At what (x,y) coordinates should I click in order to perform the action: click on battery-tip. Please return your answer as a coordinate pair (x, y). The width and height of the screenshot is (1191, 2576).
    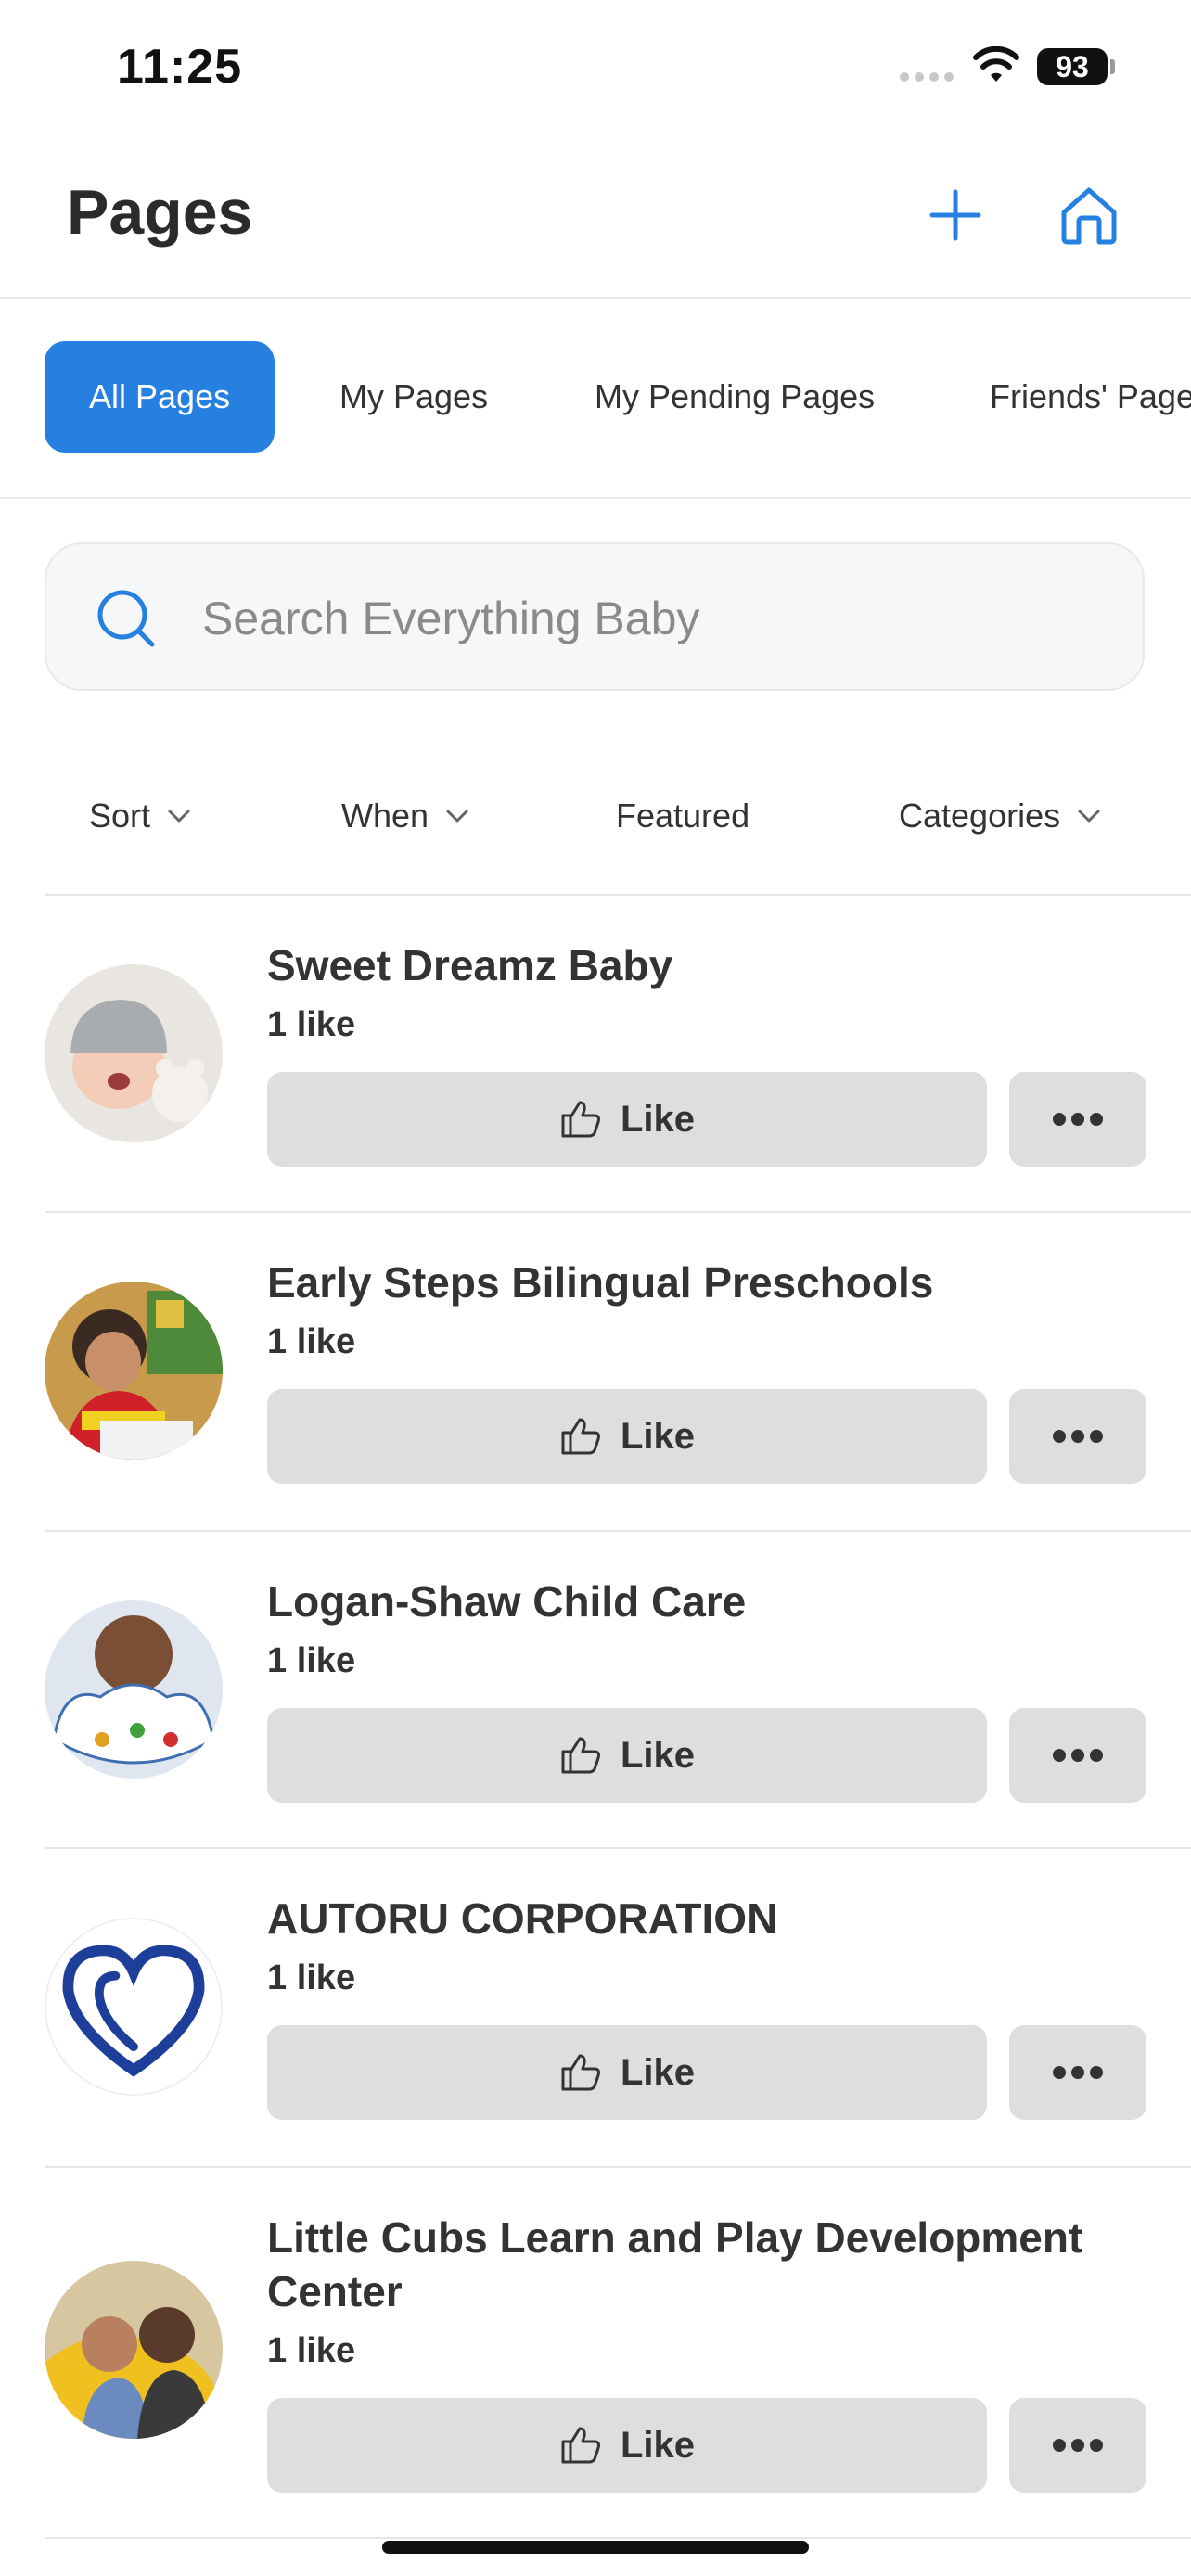
    Looking at the image, I should click on (1112, 66).